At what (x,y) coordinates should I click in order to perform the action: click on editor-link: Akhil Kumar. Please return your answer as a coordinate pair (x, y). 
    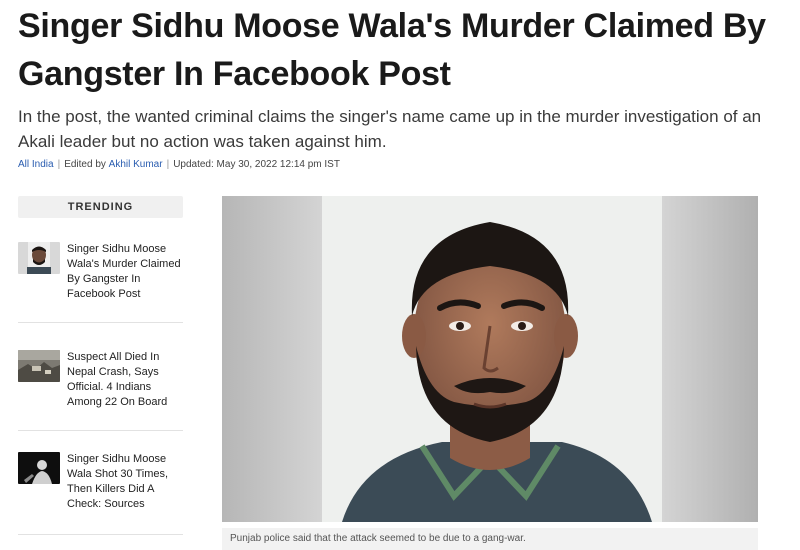
    Looking at the image, I should click on (136, 164).